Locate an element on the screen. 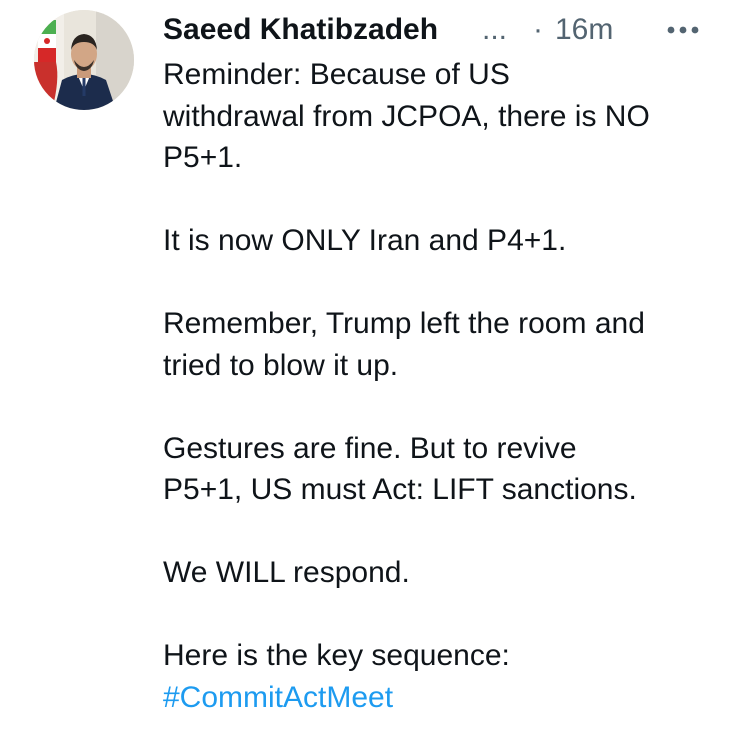  hashtag-link: #CommitActMeet is located at coordinates (438, 698).